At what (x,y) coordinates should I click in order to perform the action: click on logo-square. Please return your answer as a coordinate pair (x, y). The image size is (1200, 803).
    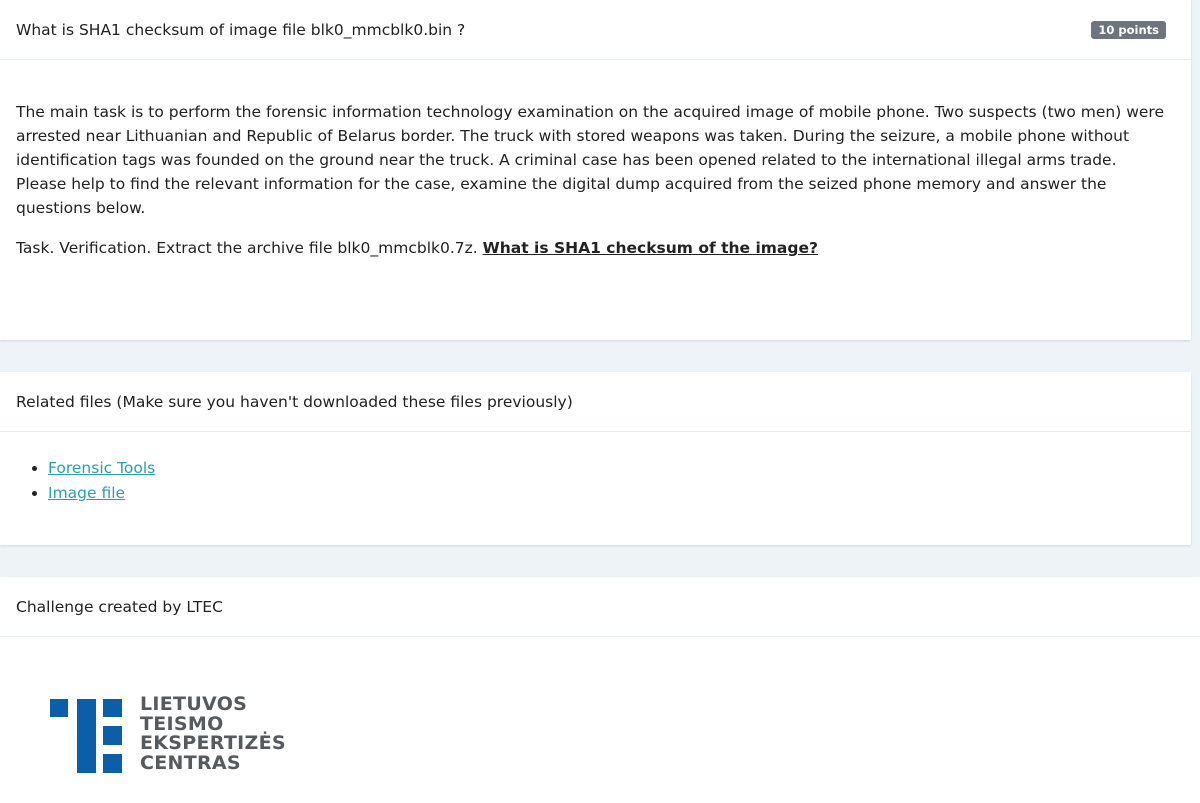
    Looking at the image, I should click on (59, 708).